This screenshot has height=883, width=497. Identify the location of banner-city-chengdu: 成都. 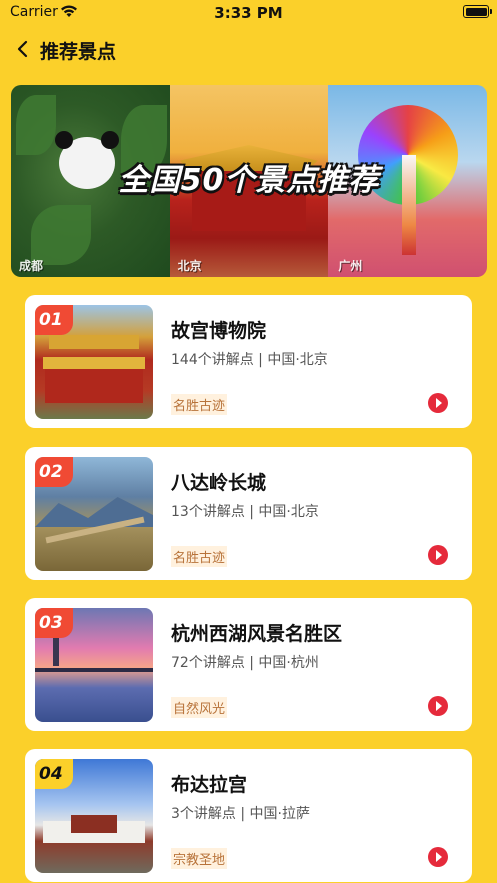
(31, 266).